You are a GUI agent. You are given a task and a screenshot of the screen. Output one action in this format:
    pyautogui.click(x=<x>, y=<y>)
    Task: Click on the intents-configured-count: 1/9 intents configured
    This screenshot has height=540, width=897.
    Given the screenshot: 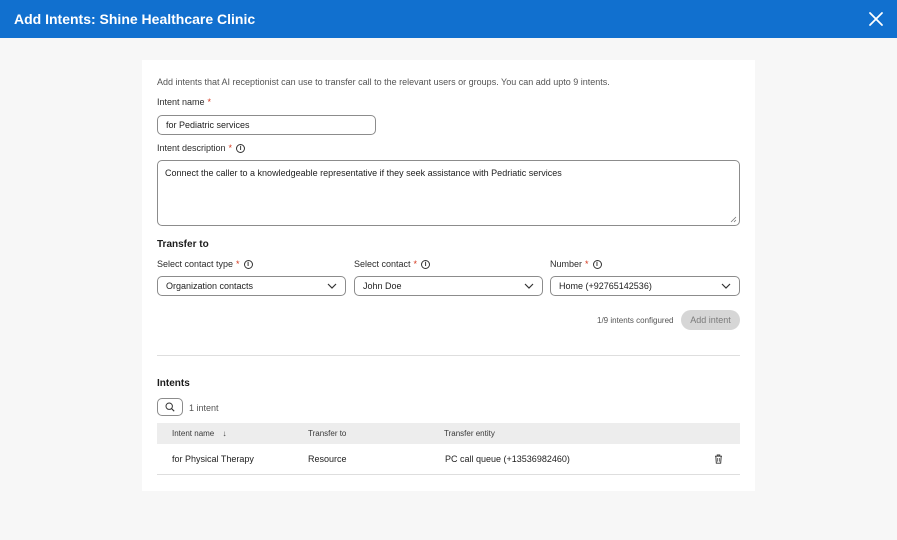 What is the action you would take?
    pyautogui.click(x=635, y=320)
    